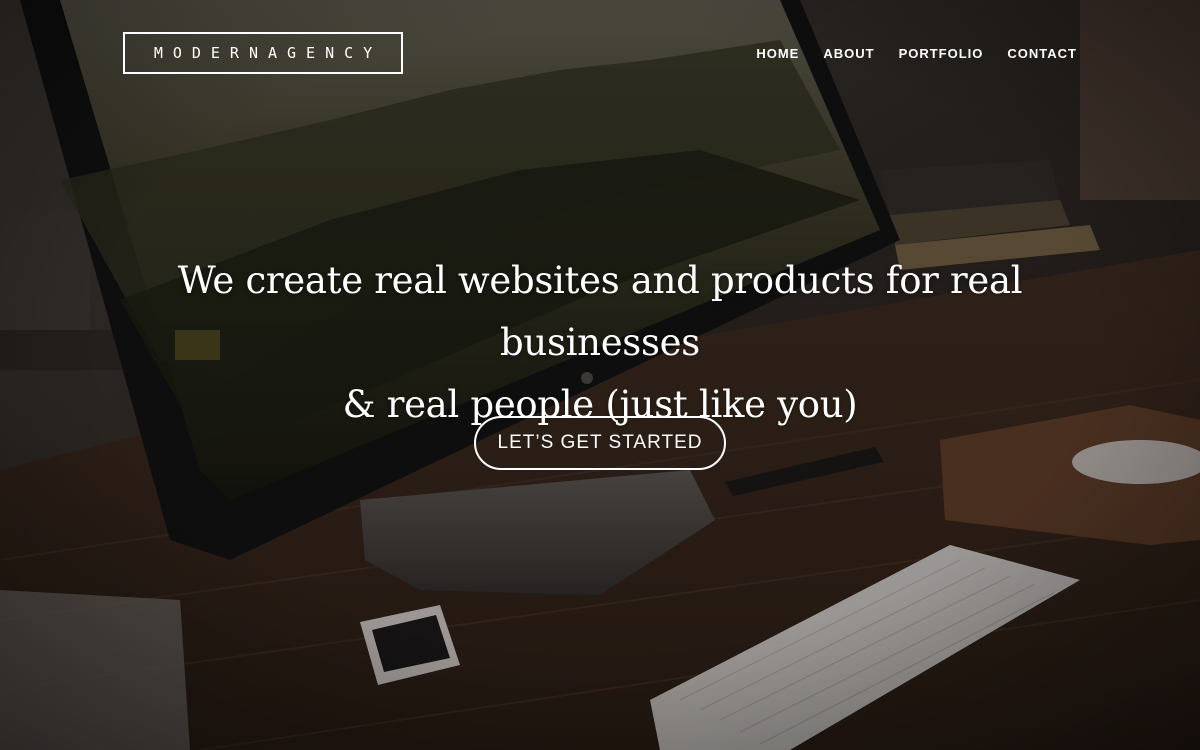  What do you see at coordinates (1042, 54) in the screenshot?
I see `nav-link-contact: CONTACT` at bounding box center [1042, 54].